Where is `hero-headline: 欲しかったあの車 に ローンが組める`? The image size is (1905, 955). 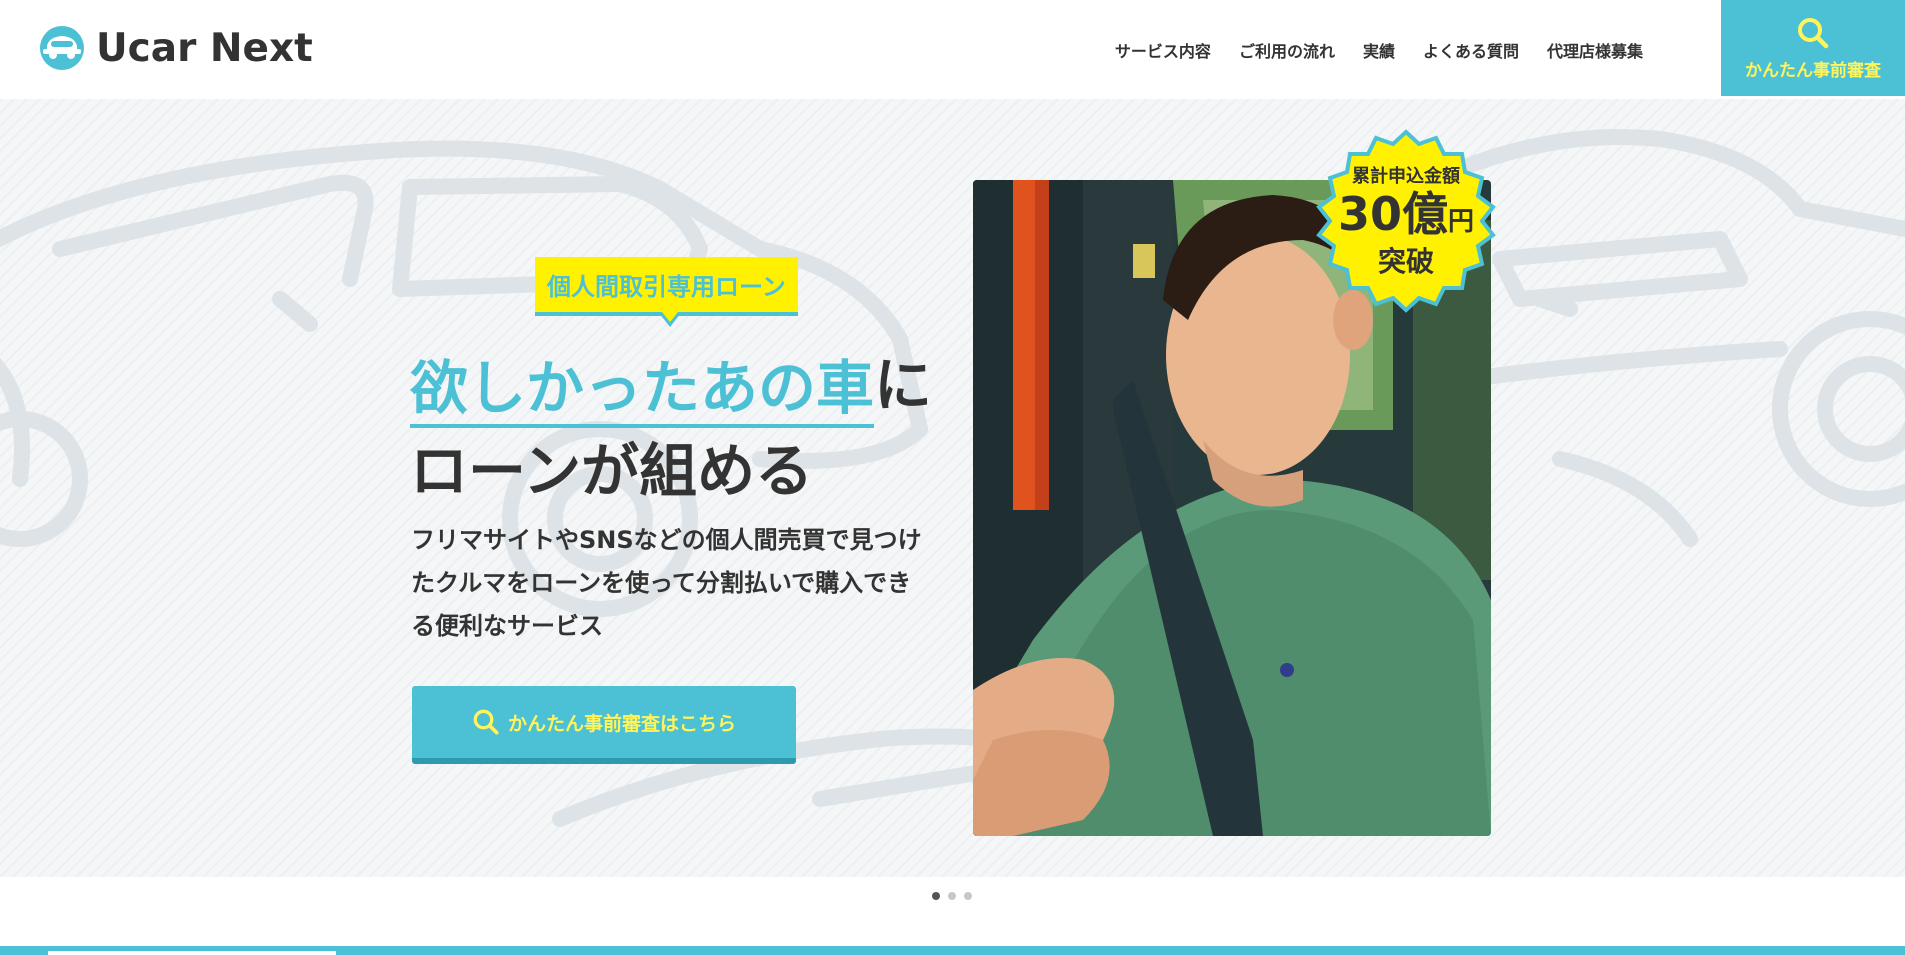
hero-headline: 欲しかったあの車 に ローンが組める is located at coordinates (671, 428).